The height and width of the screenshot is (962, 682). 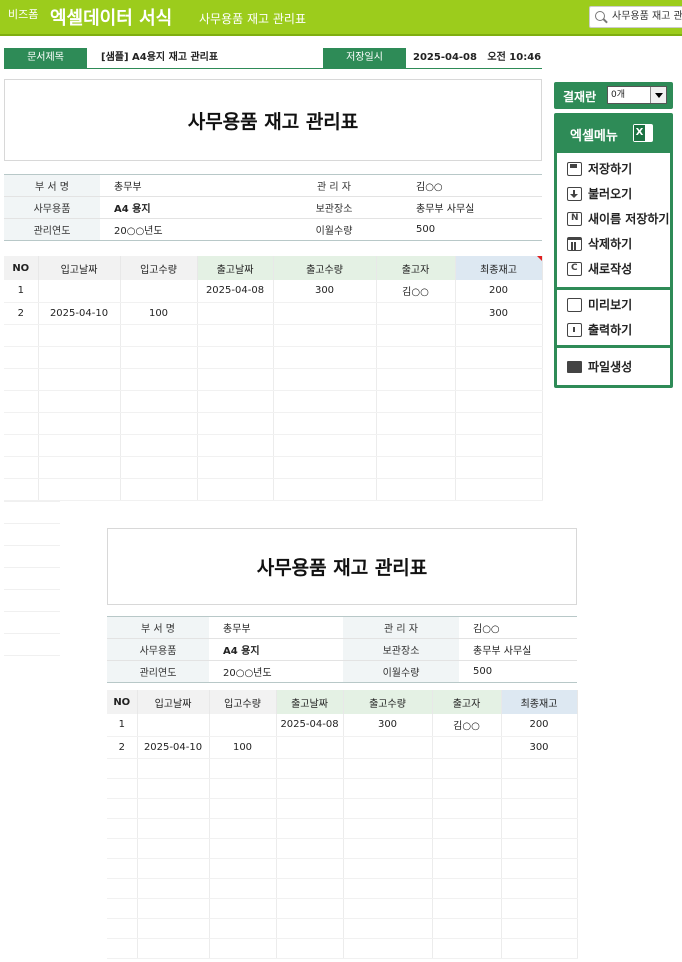 I want to click on location-value: 총무부 사무실, so click(x=472, y=207).